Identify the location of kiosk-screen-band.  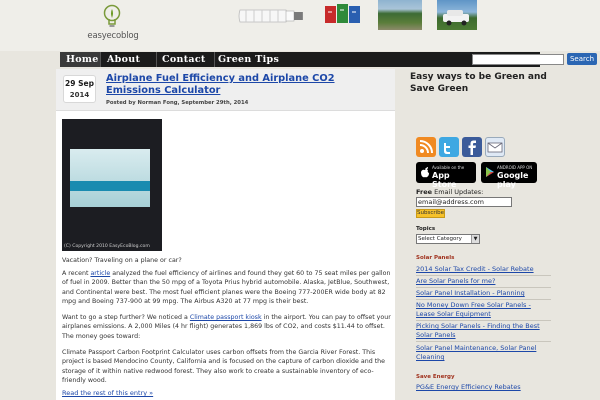
(110, 186).